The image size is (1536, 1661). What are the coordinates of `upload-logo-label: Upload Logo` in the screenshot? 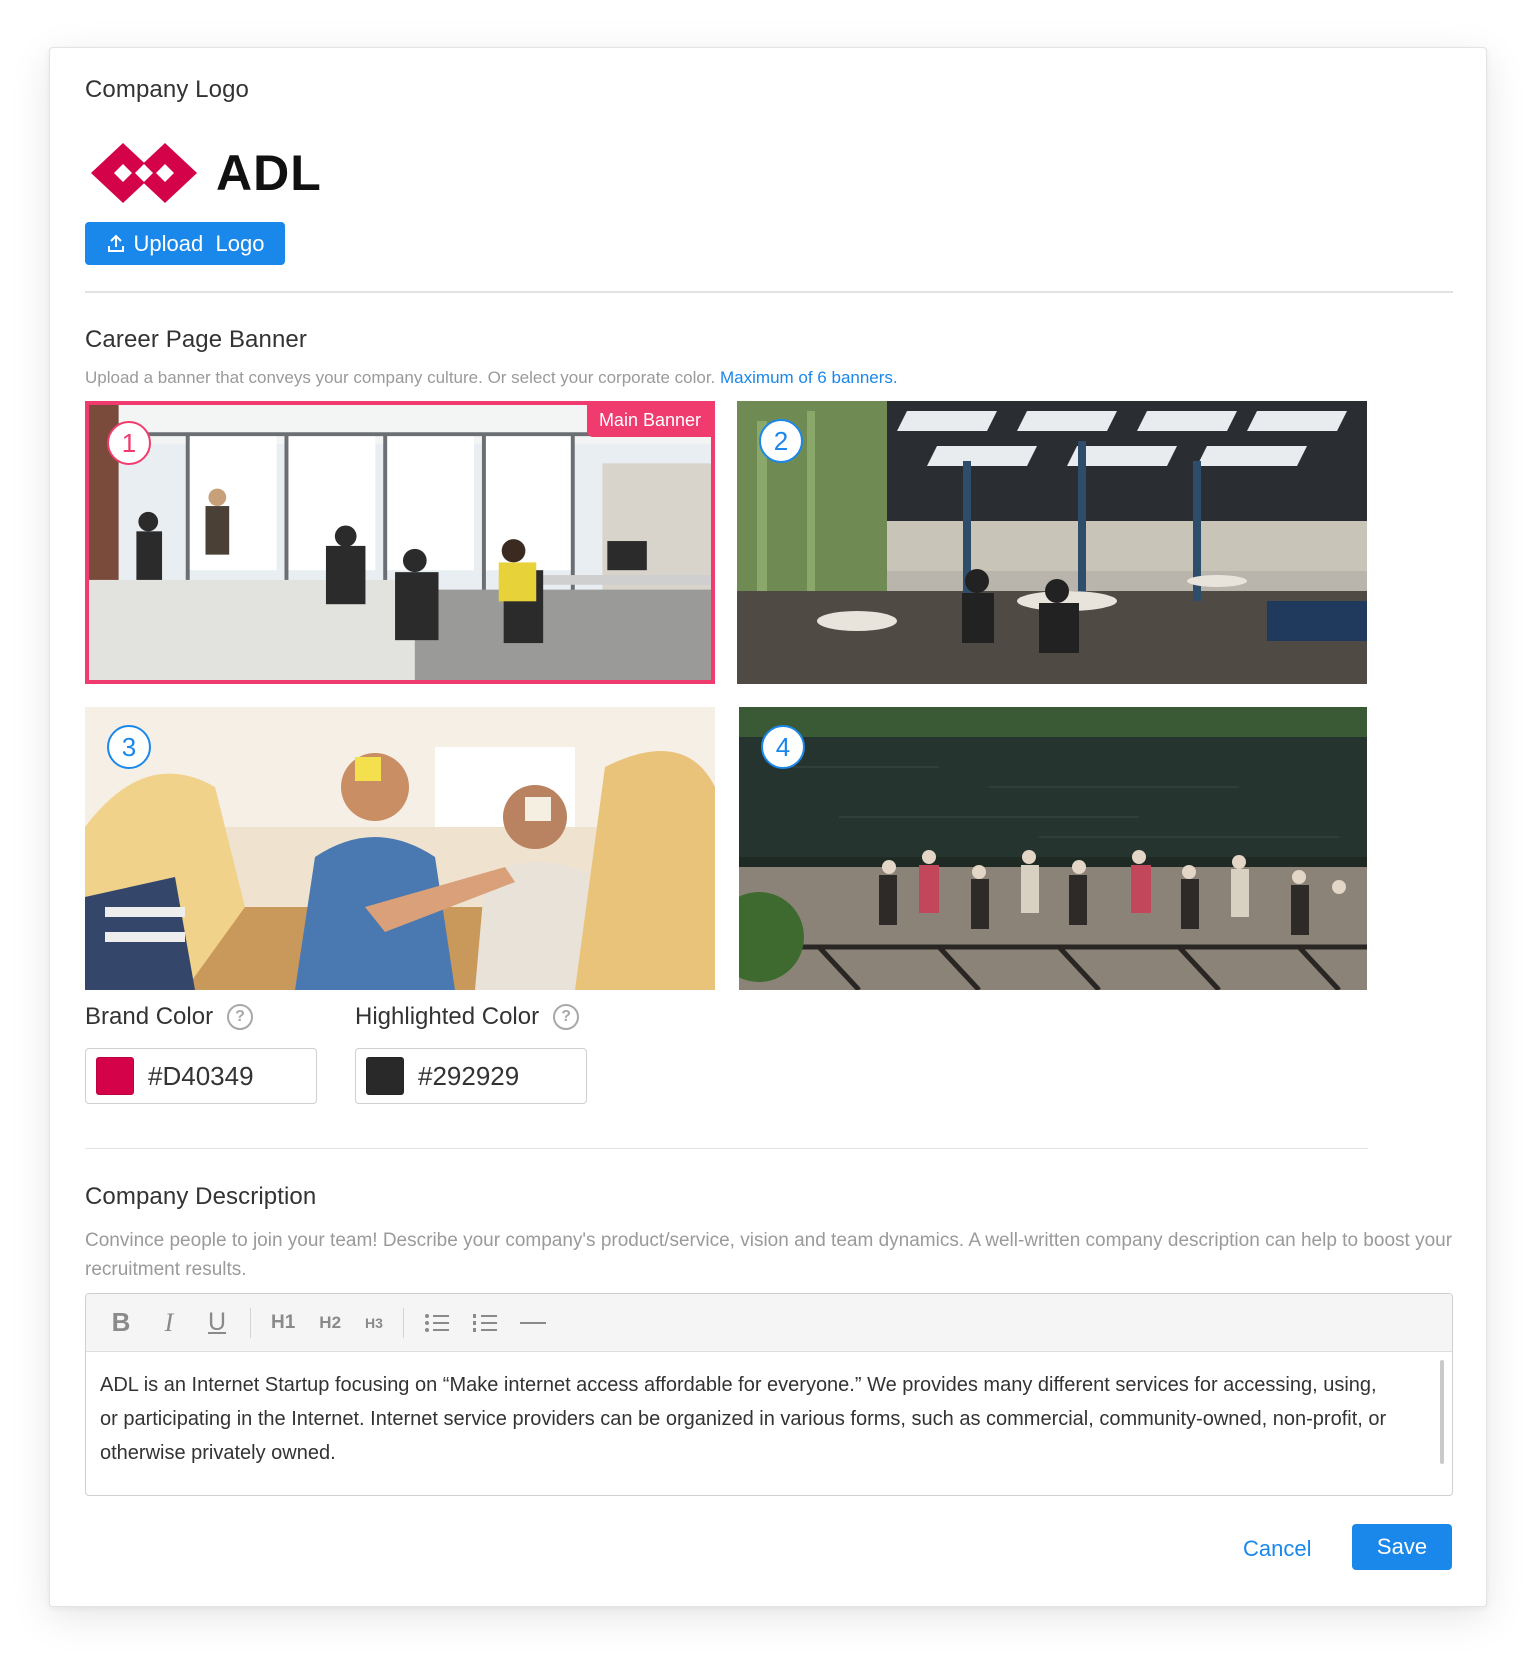 It's located at (199, 243).